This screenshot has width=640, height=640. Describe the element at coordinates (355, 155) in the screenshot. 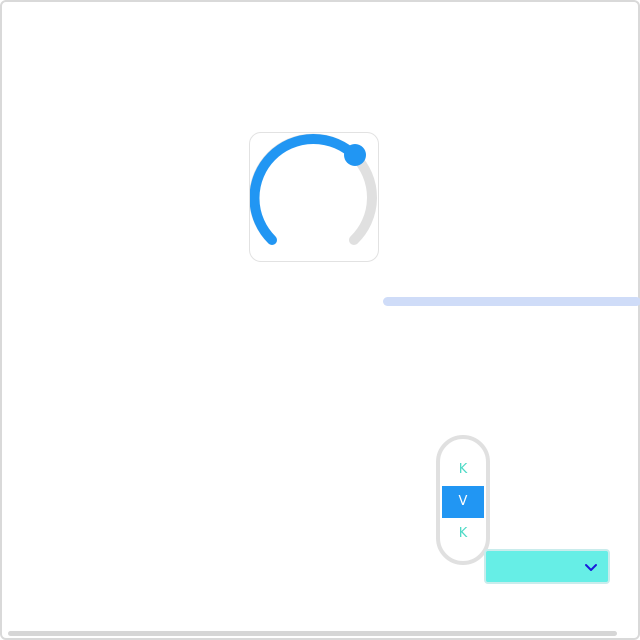

I see `knob-handle` at that location.